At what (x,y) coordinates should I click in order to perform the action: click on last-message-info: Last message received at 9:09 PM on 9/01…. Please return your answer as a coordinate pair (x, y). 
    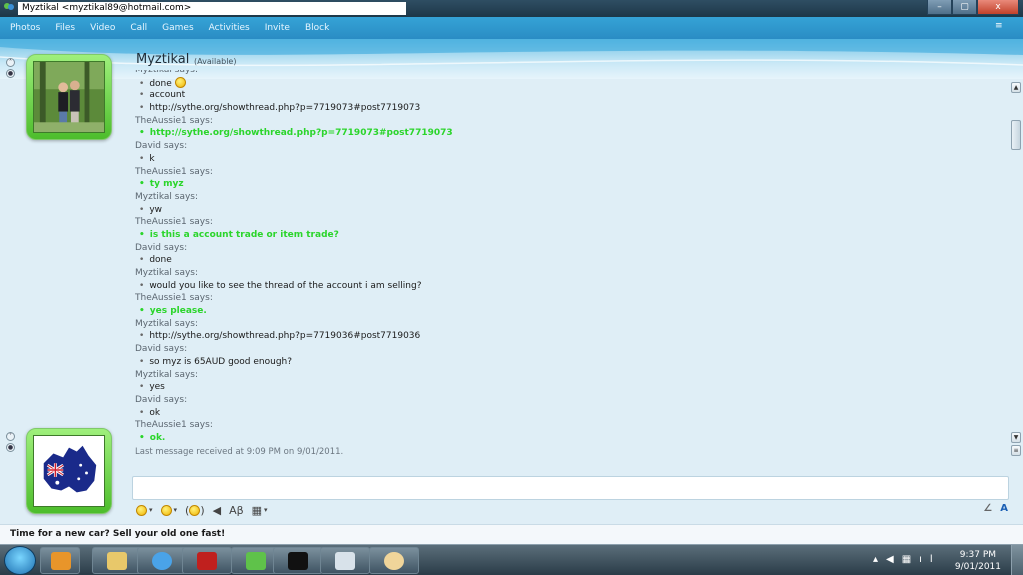
    Looking at the image, I should click on (239, 451).